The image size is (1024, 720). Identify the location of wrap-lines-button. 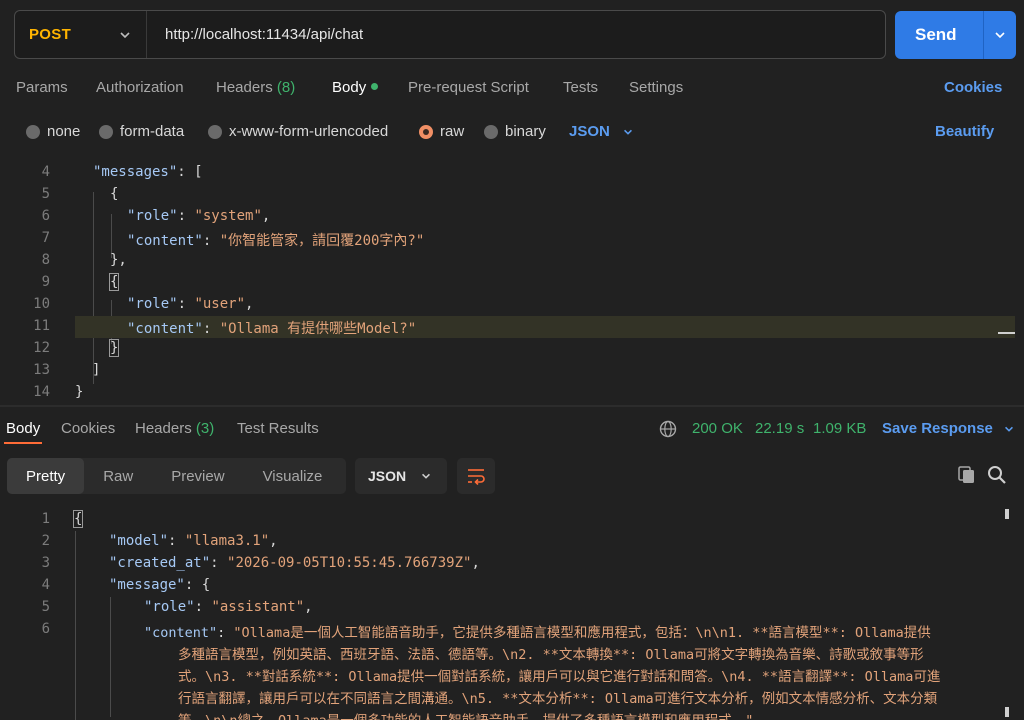
(476, 476).